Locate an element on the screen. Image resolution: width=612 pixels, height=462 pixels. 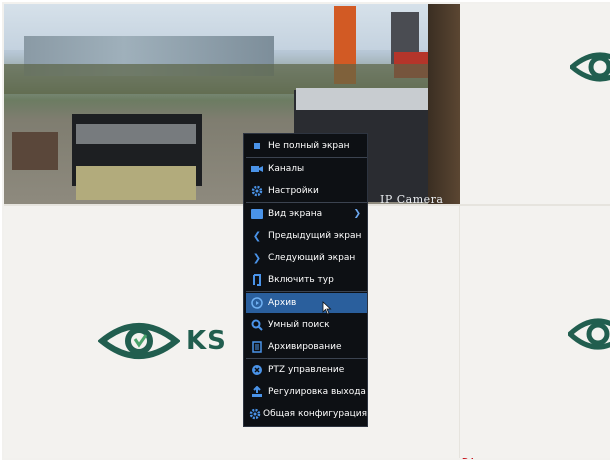
camera-icon is located at coordinates (257, 169).